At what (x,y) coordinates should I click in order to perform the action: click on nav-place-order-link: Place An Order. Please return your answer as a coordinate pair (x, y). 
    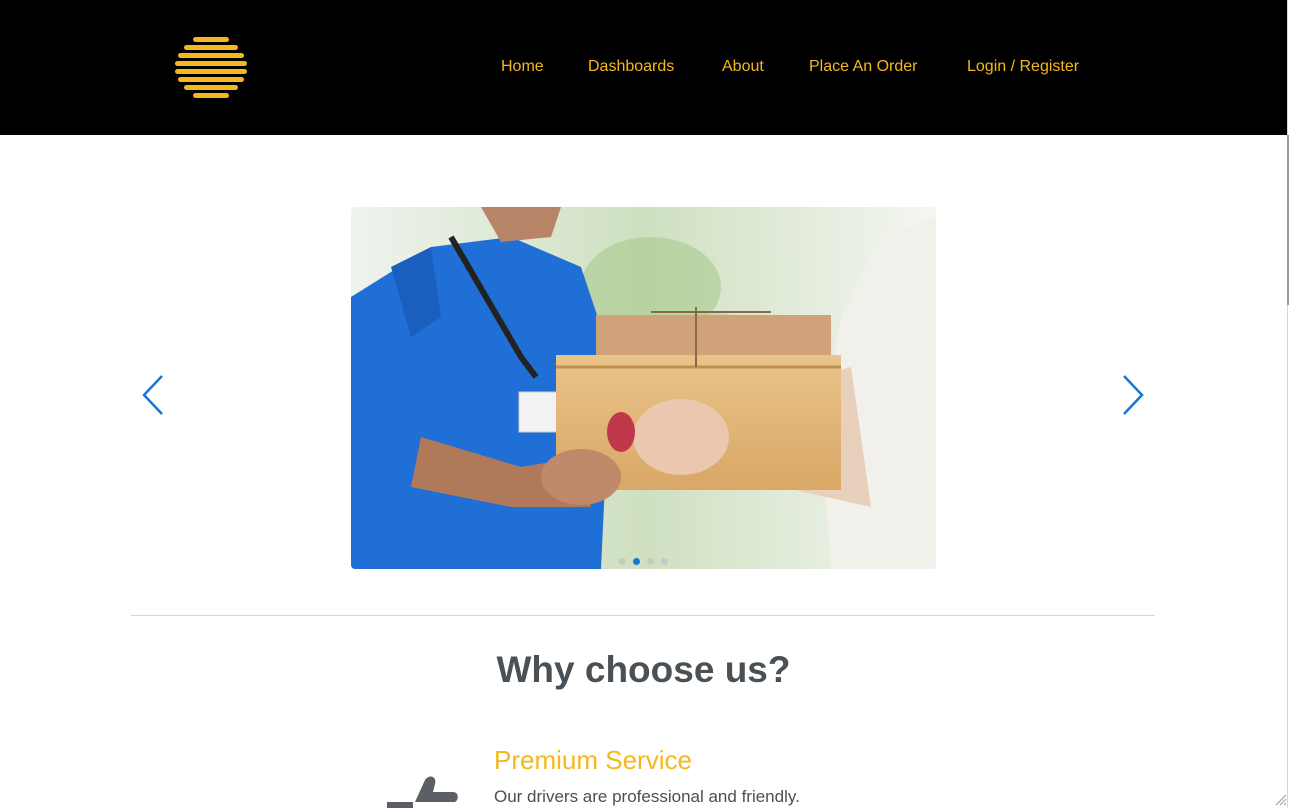
    Looking at the image, I should click on (863, 67).